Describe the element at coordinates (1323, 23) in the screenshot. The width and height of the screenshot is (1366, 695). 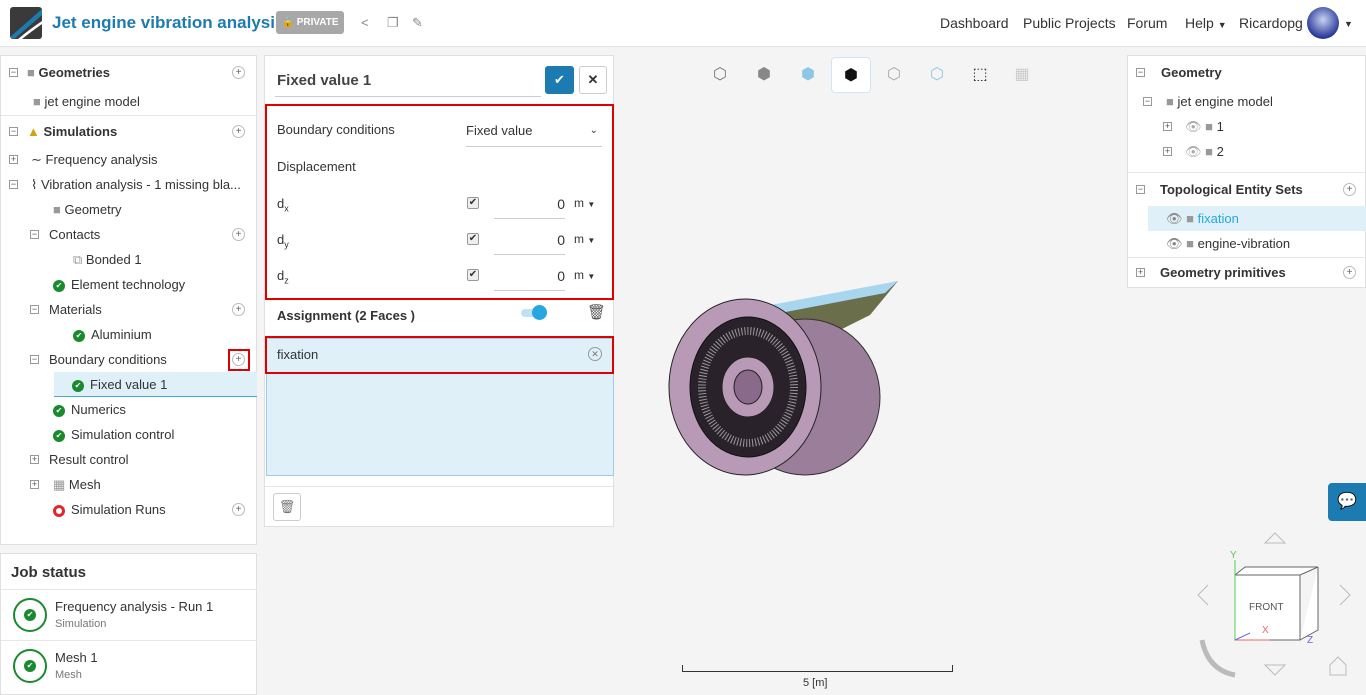
I see `avatar` at that location.